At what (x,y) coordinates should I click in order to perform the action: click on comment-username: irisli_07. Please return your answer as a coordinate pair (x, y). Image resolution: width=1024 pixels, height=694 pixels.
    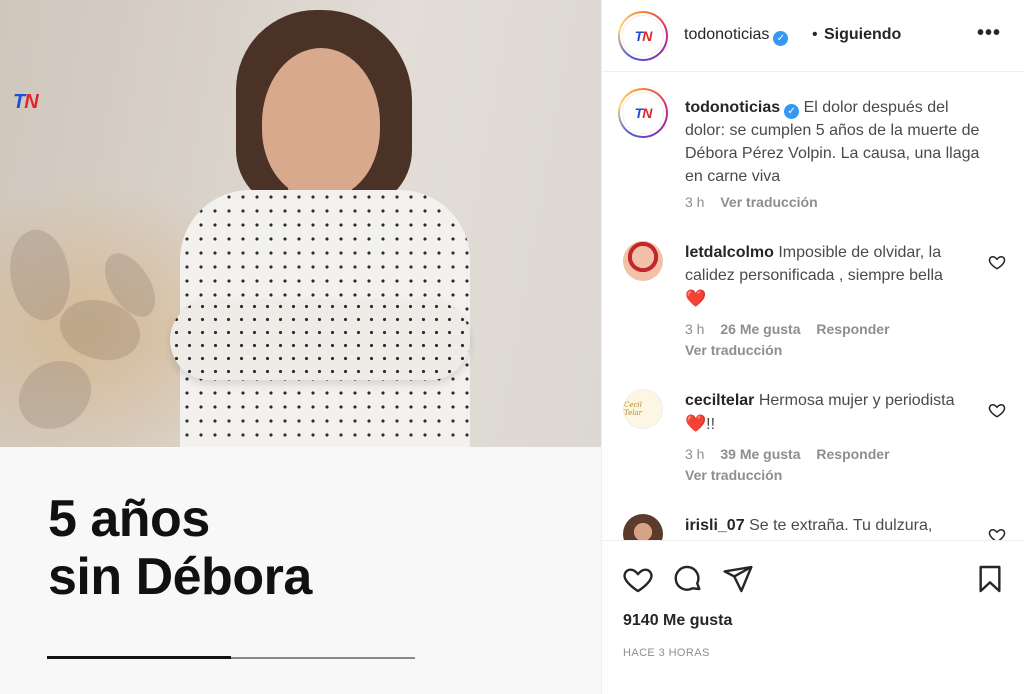
    Looking at the image, I should click on (715, 525).